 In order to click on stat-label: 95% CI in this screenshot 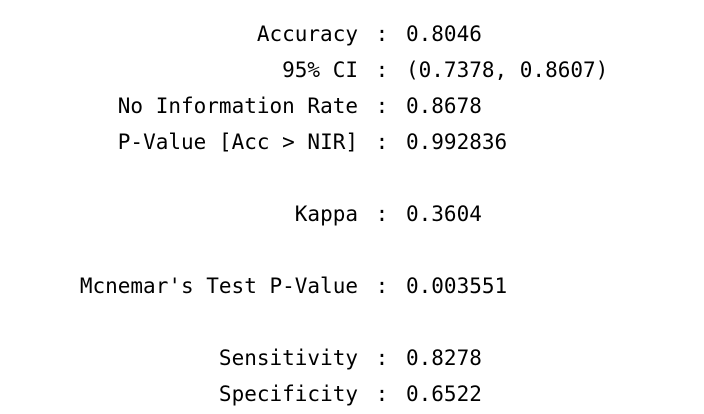, I will do `click(320, 70)`.